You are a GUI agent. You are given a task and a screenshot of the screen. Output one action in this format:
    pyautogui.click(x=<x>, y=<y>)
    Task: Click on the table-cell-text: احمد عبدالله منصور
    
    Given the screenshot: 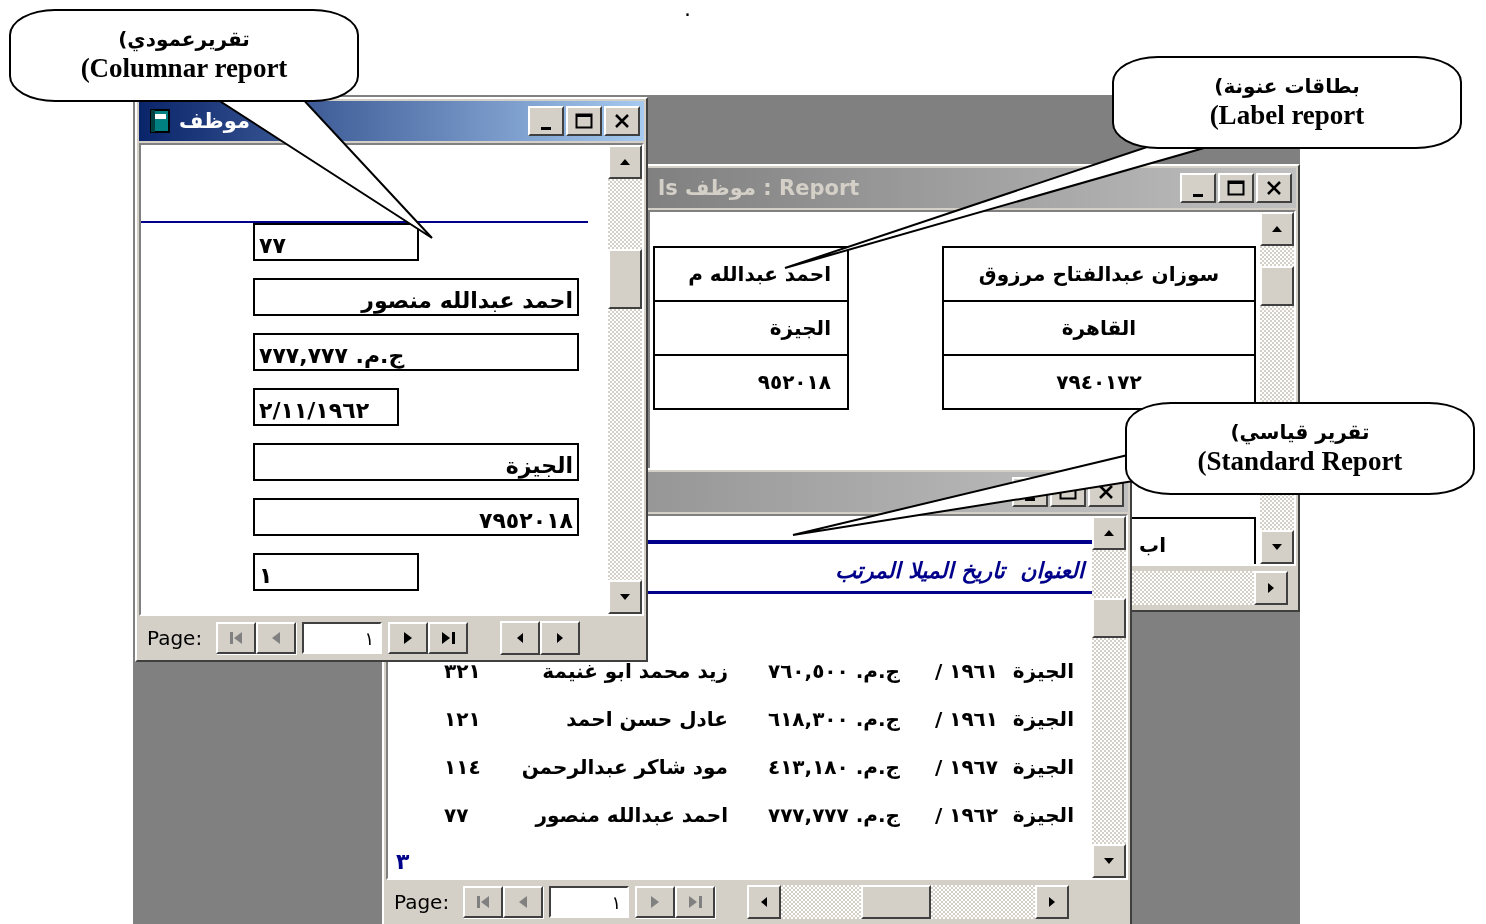 What is the action you would take?
    pyautogui.click(x=630, y=815)
    